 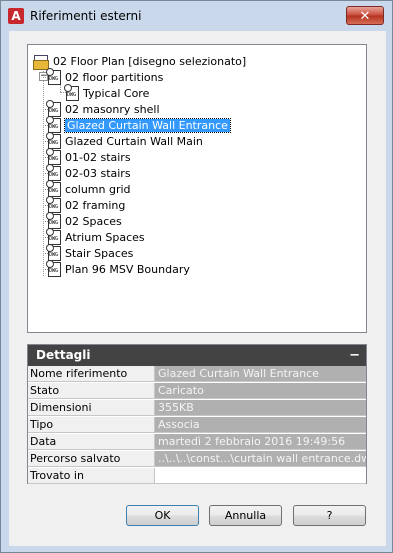 I want to click on tree-item: DWG 02 floor partitions, so click(x=105, y=76).